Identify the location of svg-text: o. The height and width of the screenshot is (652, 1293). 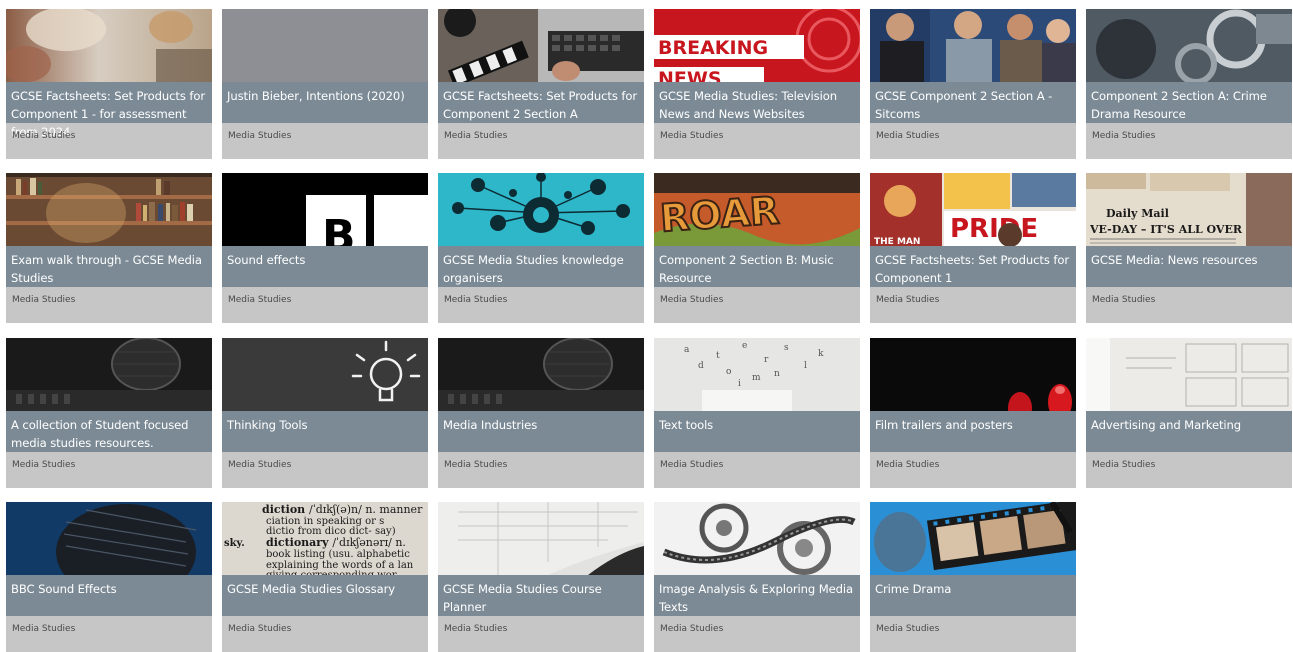
(728, 372).